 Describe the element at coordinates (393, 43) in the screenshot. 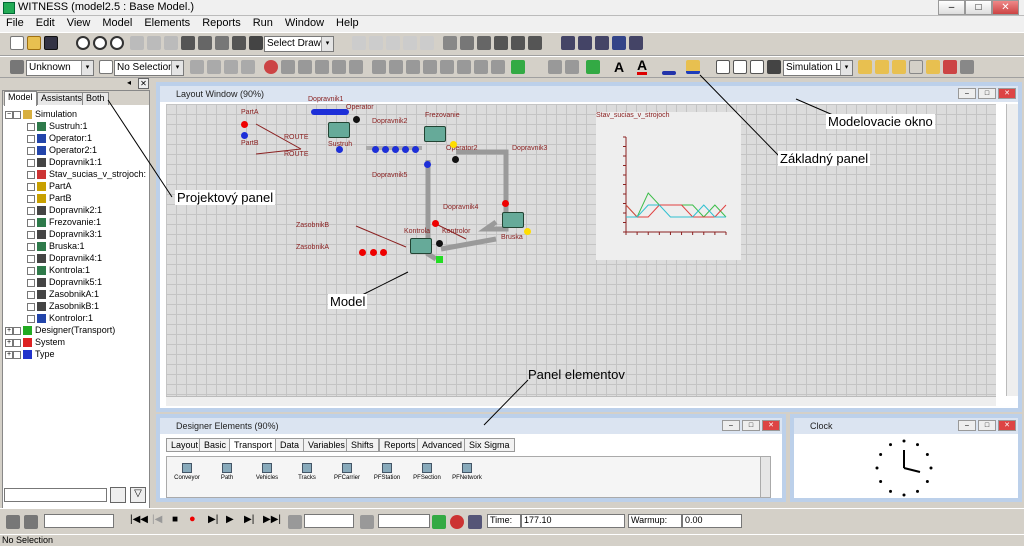

I see `page3-icon` at that location.